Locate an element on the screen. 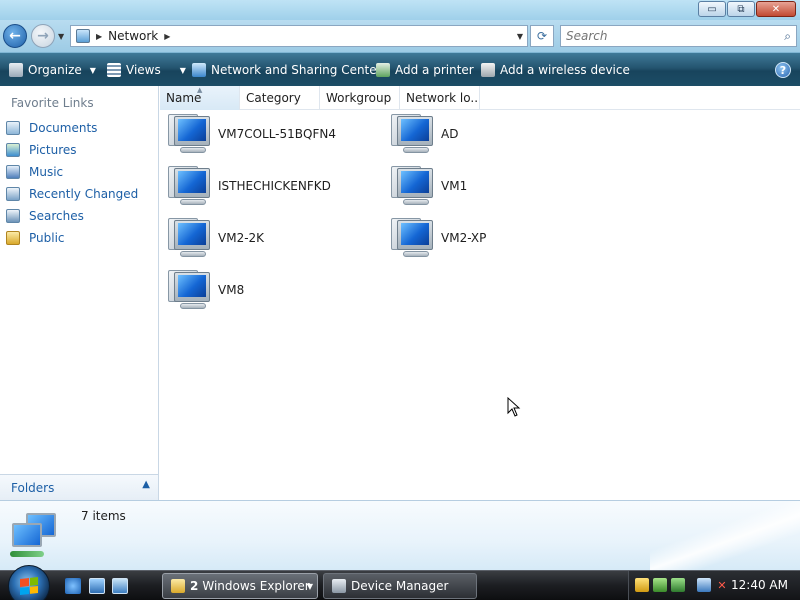 Image resolution: width=800 pixels, height=600 pixels. forward-arrow-icon: → is located at coordinates (43, 36).